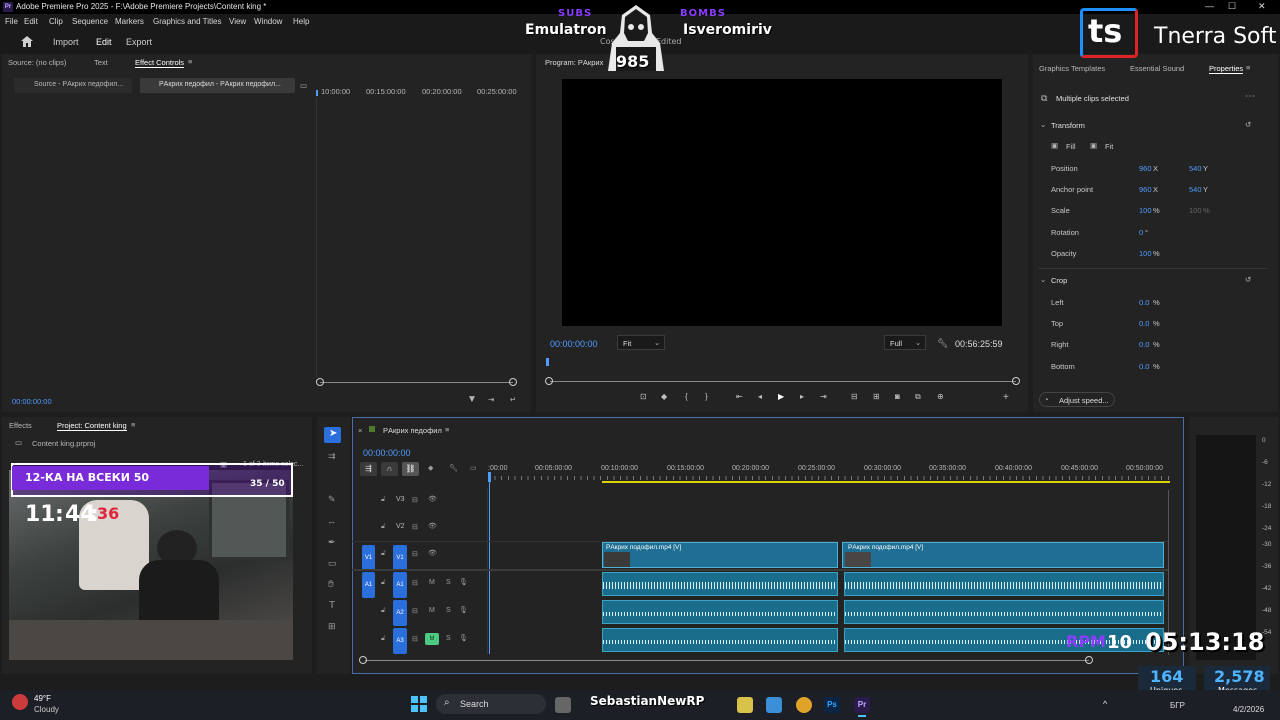 This screenshot has width=1280, height=720. Describe the element at coordinates (854, 396) in the screenshot. I see `insert-icon: ⊟` at that location.